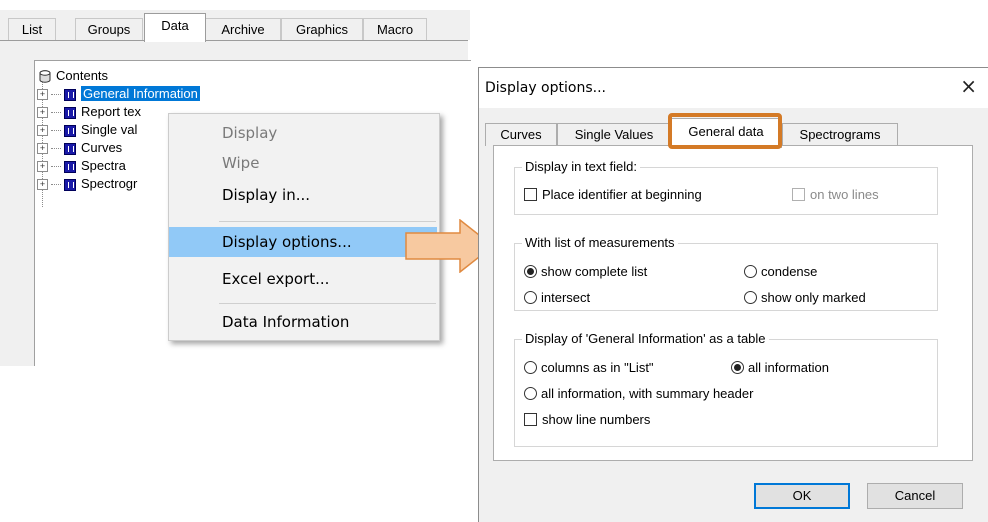 The height and width of the screenshot is (522, 988). I want to click on show-complete-list-radio: show complete list, so click(585, 272).